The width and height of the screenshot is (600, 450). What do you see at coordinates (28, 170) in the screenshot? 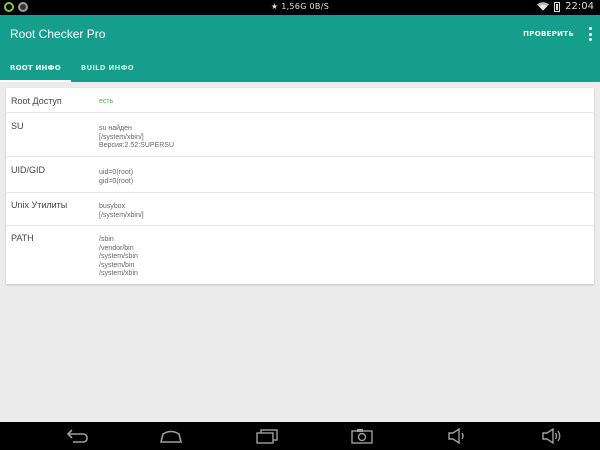
I see `row-key: UID/GID` at bounding box center [28, 170].